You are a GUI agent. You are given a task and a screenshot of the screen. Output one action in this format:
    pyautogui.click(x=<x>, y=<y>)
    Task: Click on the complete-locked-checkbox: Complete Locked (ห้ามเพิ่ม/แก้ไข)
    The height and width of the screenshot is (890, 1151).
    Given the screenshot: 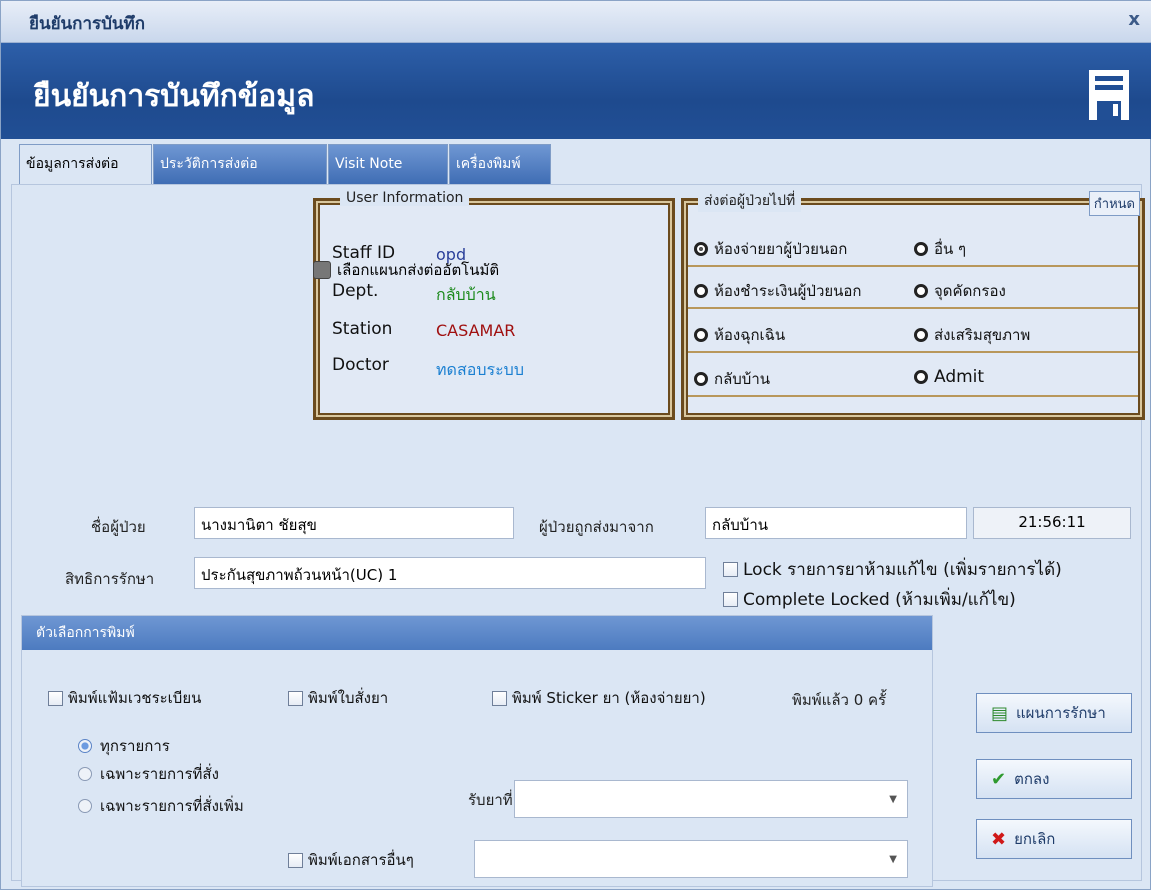 What is the action you would take?
    pyautogui.click(x=869, y=599)
    